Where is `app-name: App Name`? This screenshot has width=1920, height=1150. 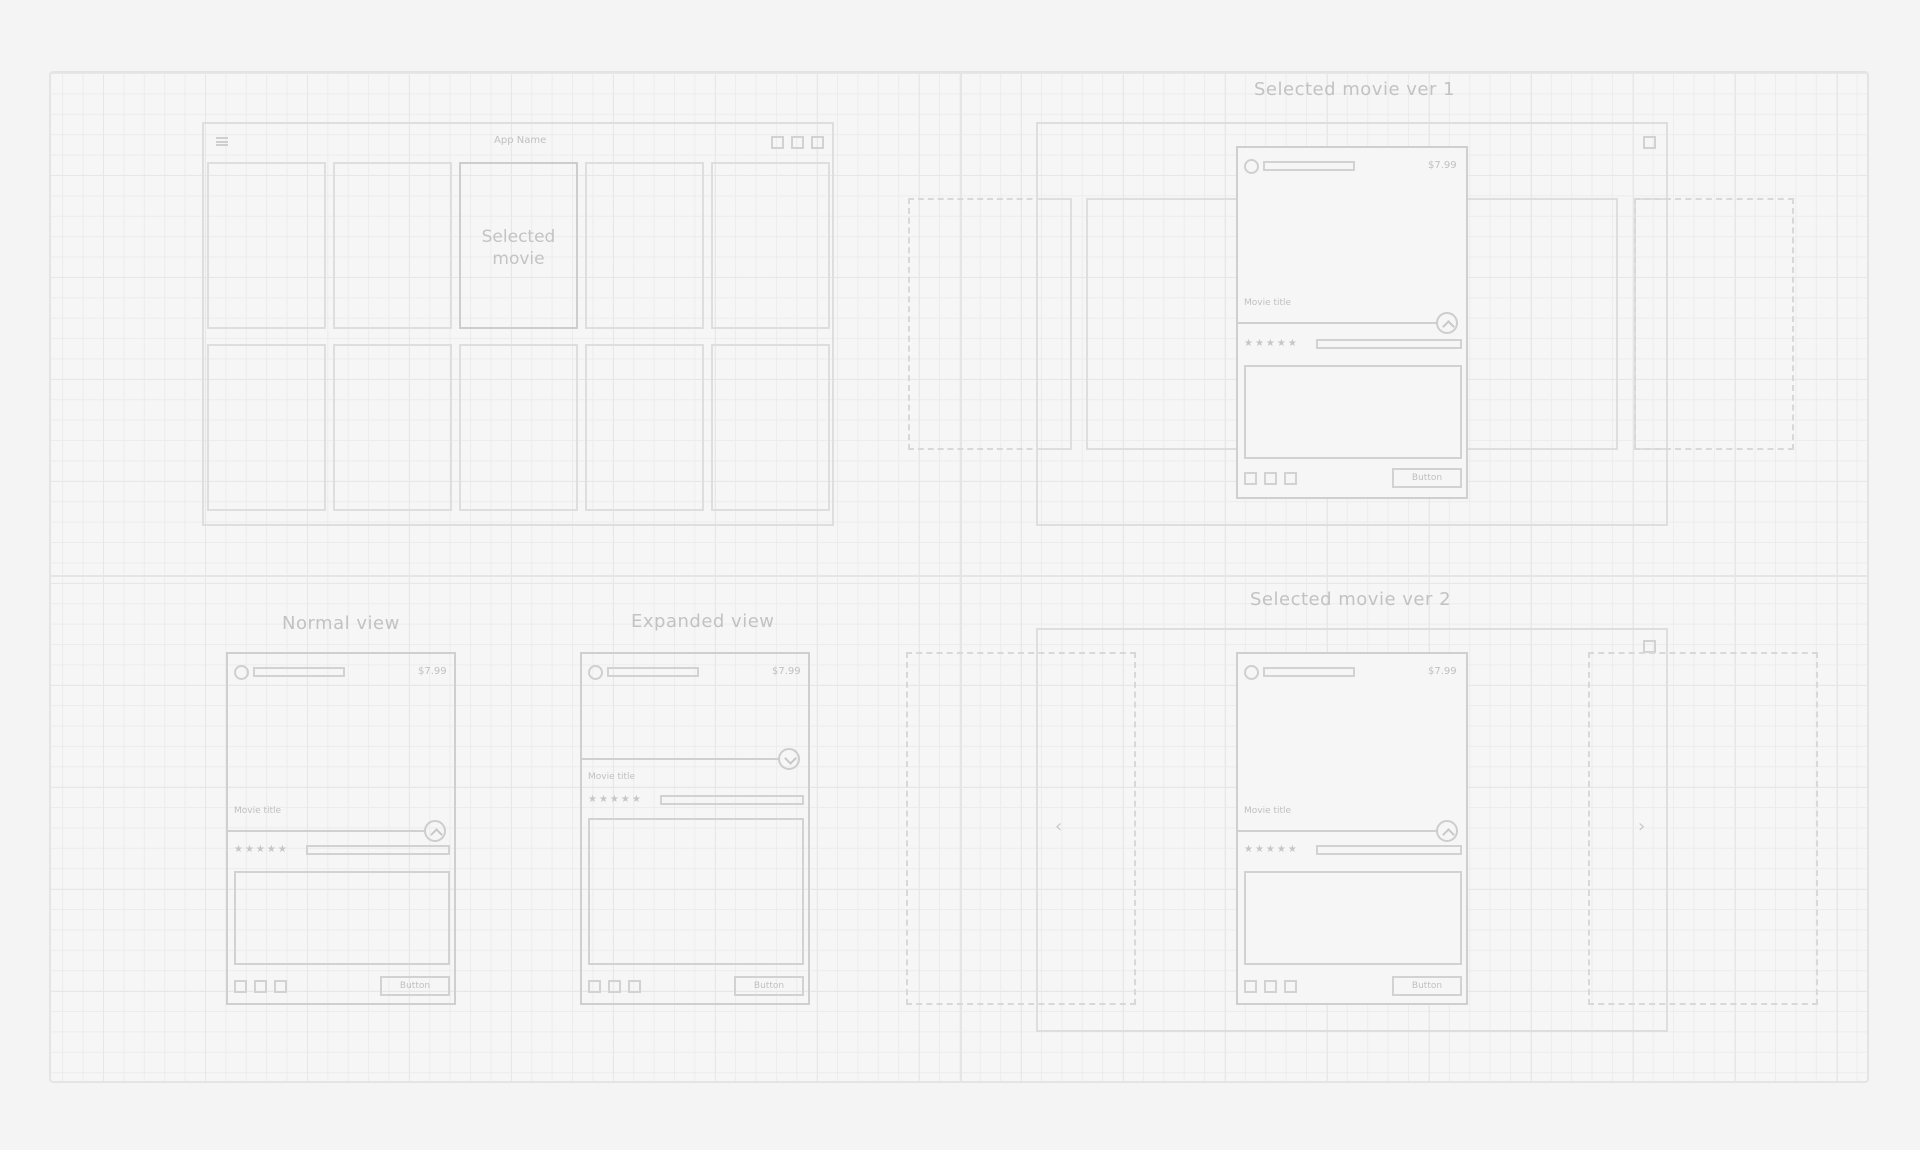 app-name: App Name is located at coordinates (520, 140).